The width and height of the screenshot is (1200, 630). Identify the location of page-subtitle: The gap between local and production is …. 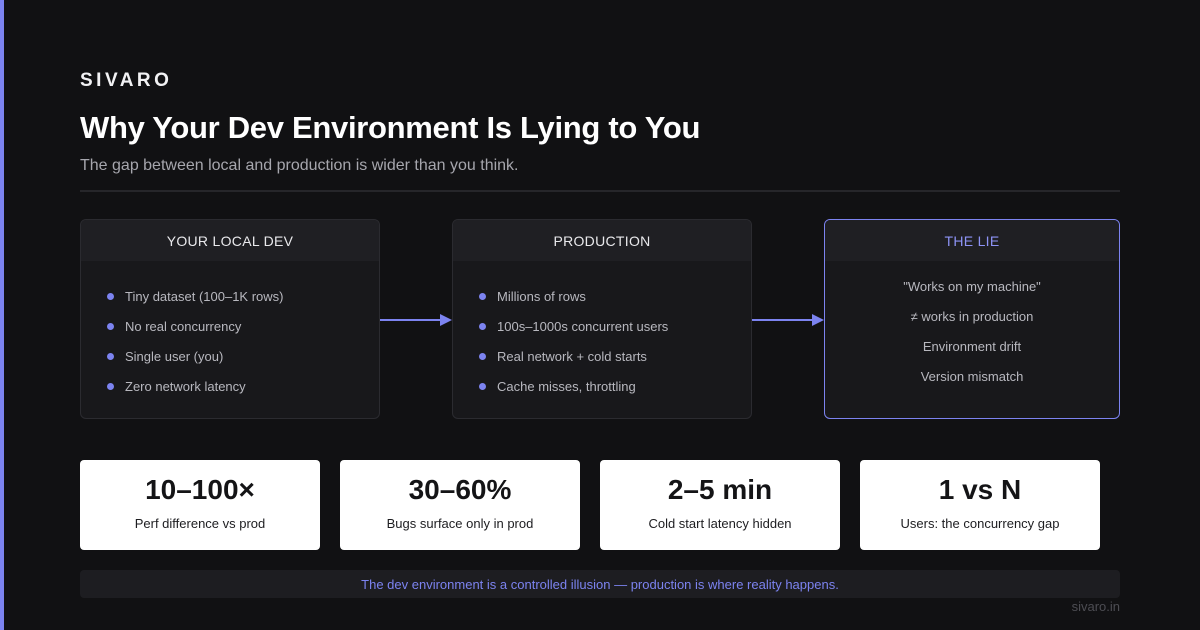
(299, 165).